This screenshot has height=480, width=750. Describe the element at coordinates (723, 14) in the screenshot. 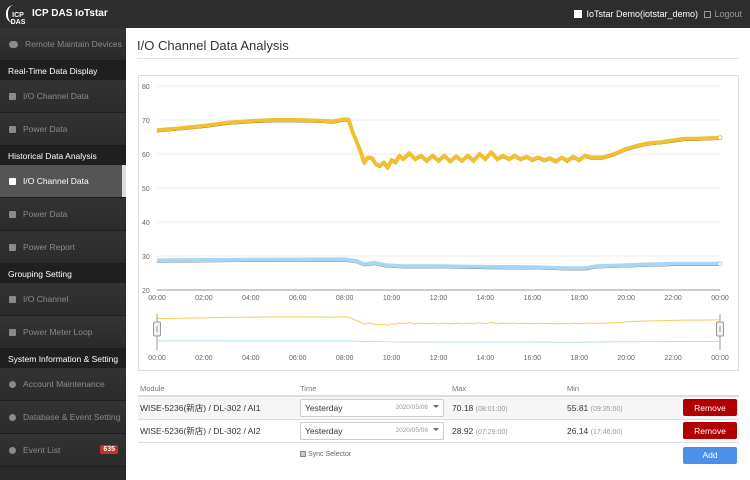

I see `logout-button: Logout` at that location.